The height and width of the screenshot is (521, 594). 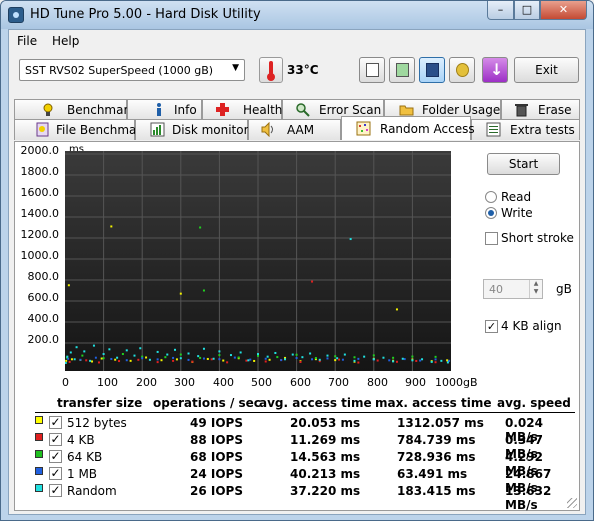 What do you see at coordinates (406, 109) in the screenshot?
I see `folder-icon` at bounding box center [406, 109].